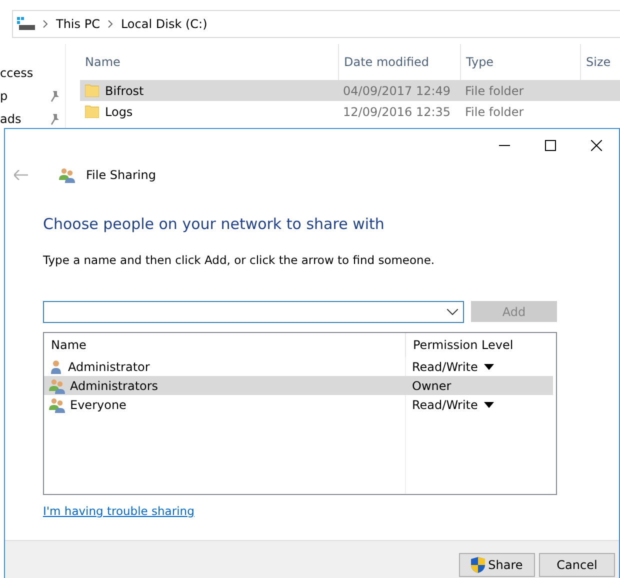 This screenshot has height=578, width=620. What do you see at coordinates (56, 366) in the screenshot?
I see `user-icon` at bounding box center [56, 366].